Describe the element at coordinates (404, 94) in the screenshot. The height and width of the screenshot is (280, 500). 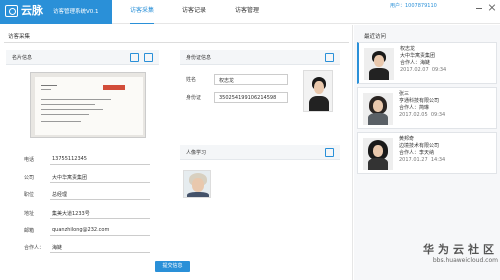
I see `visitor-name: 张三` at that location.